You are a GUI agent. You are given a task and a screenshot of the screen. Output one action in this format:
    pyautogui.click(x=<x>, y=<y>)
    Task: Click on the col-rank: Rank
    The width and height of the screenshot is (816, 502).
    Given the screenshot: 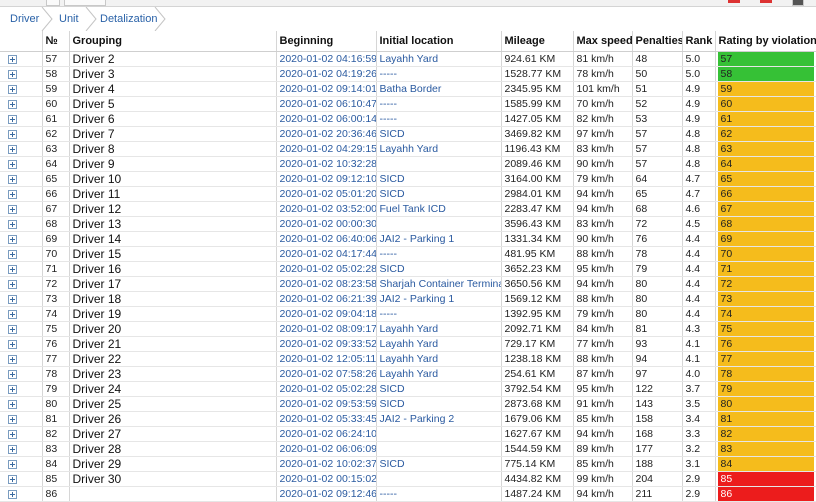 What is the action you would take?
    pyautogui.click(x=699, y=41)
    